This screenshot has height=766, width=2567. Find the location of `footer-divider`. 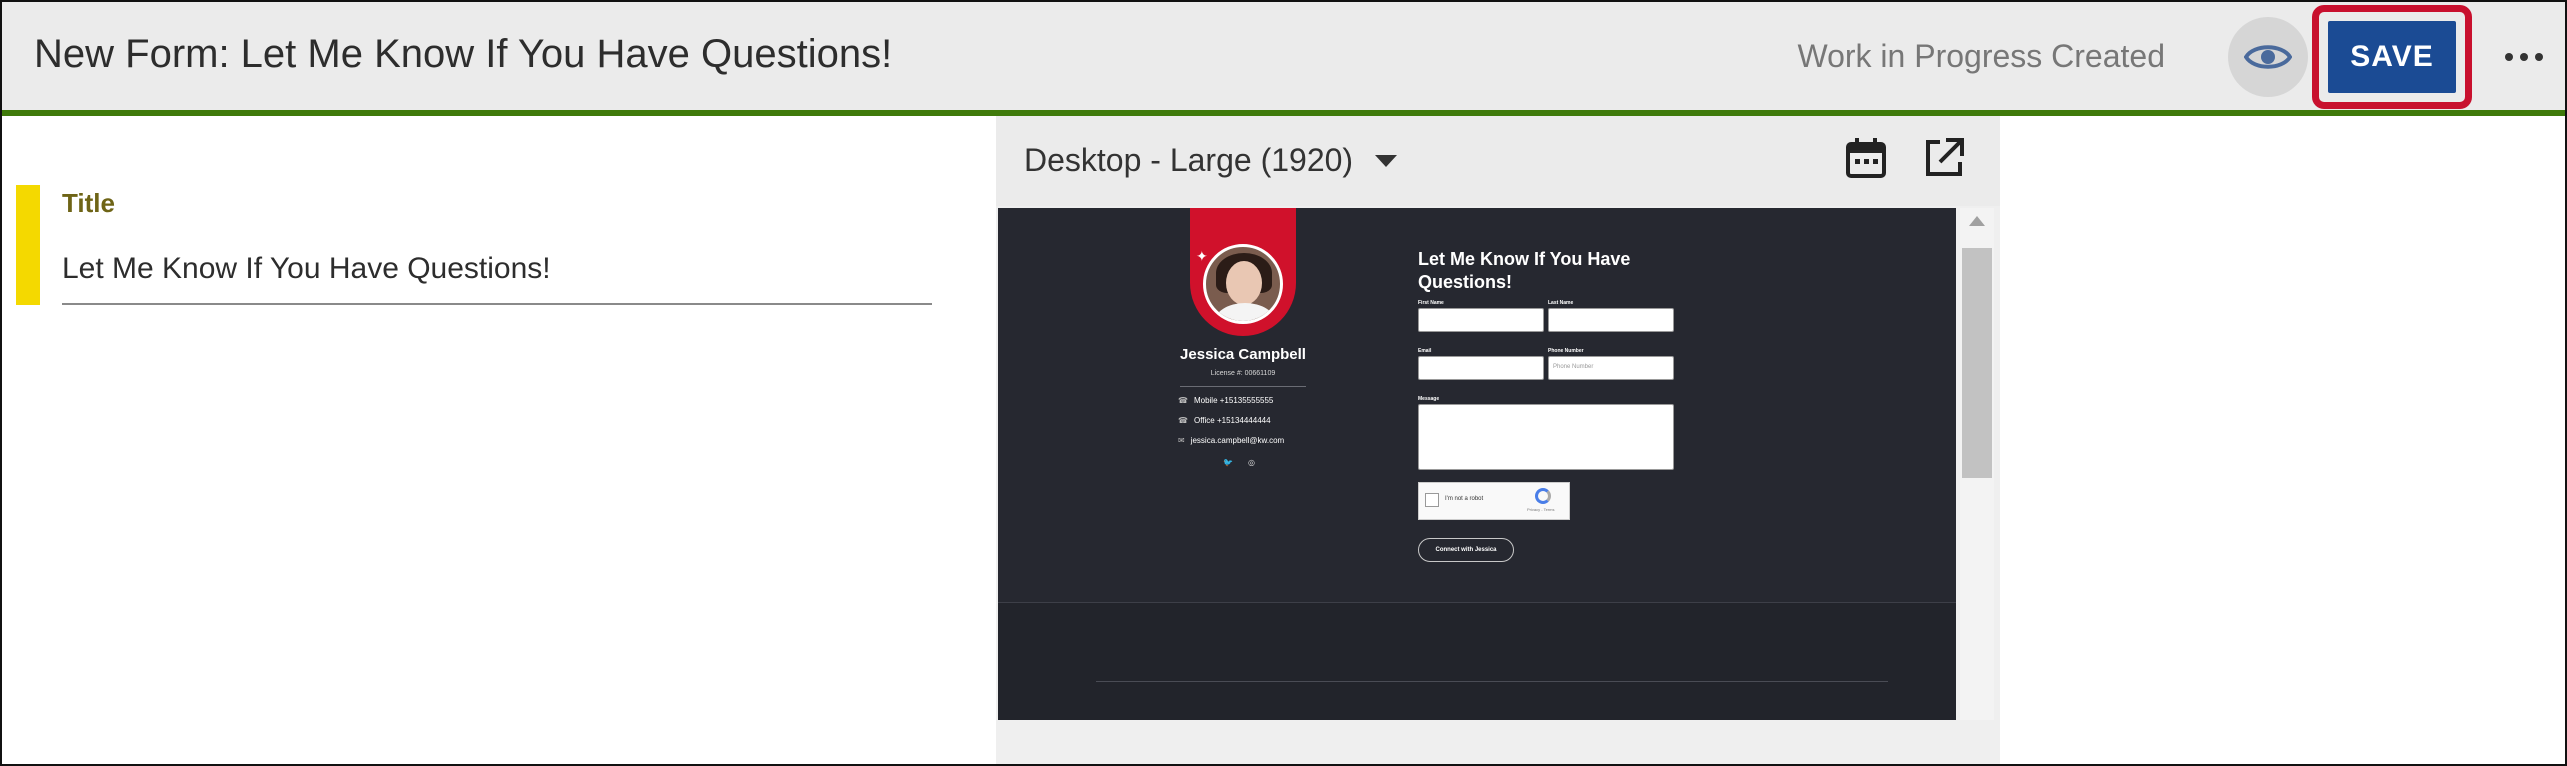

footer-divider is located at coordinates (1492, 681).